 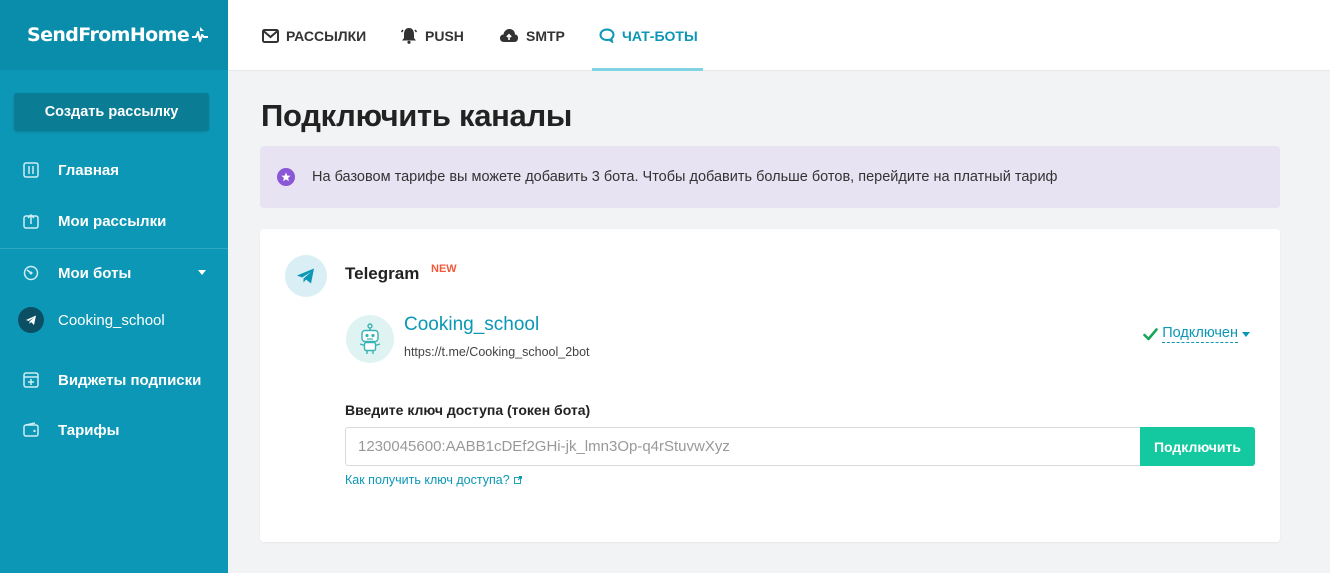 I want to click on sidebar-divider, so click(x=114, y=248).